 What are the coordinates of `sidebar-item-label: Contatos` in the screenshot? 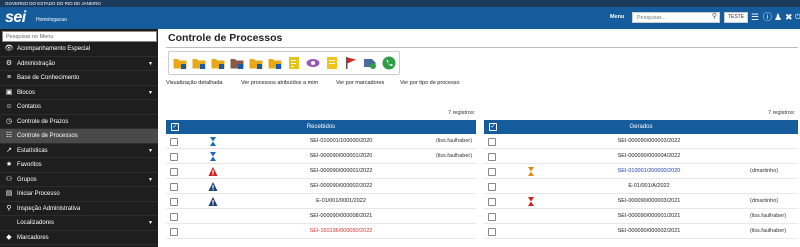 It's located at (29, 107).